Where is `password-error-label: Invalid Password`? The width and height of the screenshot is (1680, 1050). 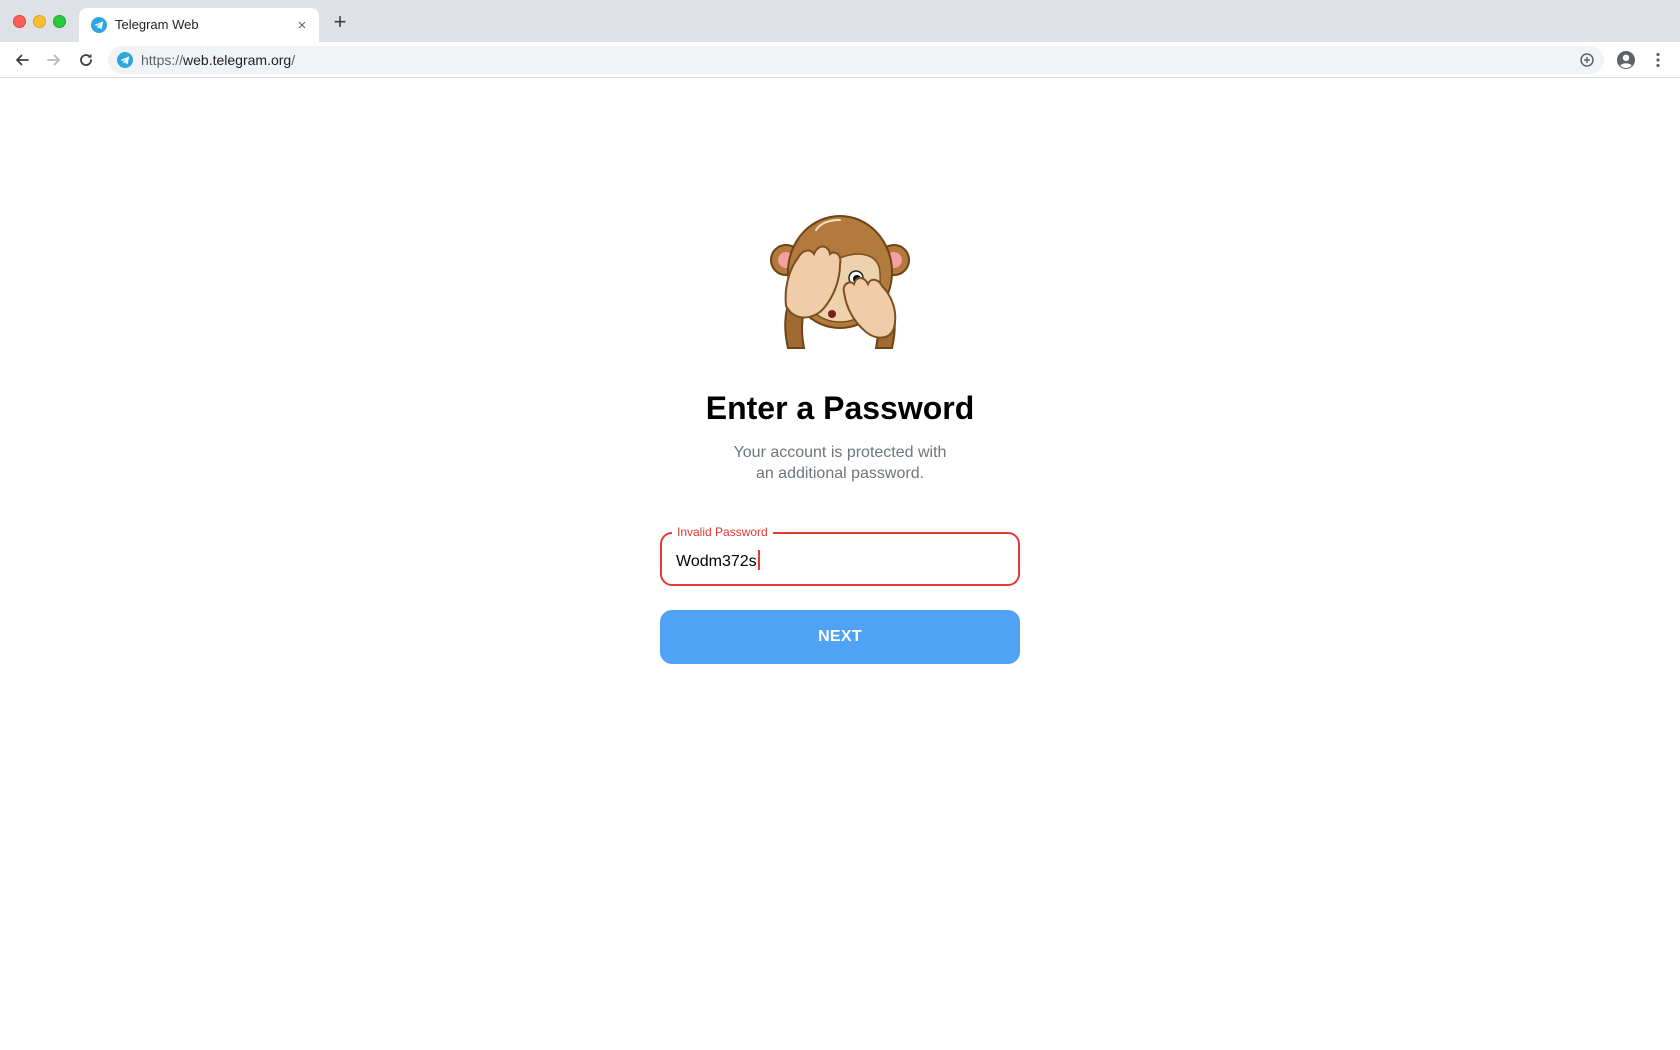
password-error-label: Invalid Password is located at coordinates (722, 532).